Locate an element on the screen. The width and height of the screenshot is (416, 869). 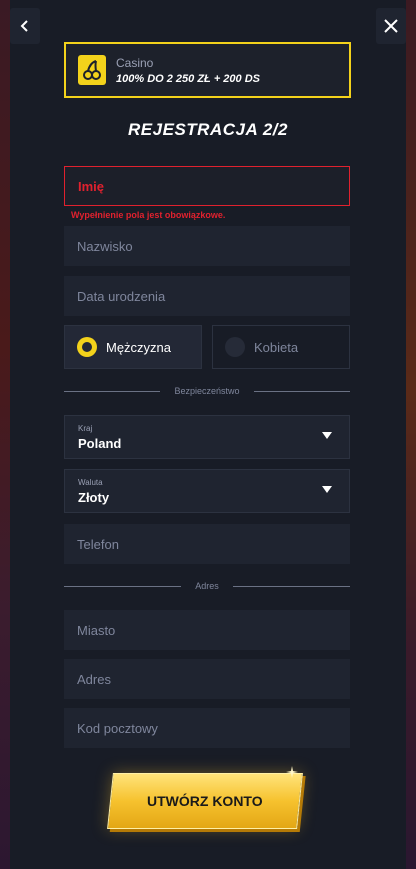
bonus-offer: 100% DO 2 250 ZŁ + 200 DS is located at coordinates (188, 78).